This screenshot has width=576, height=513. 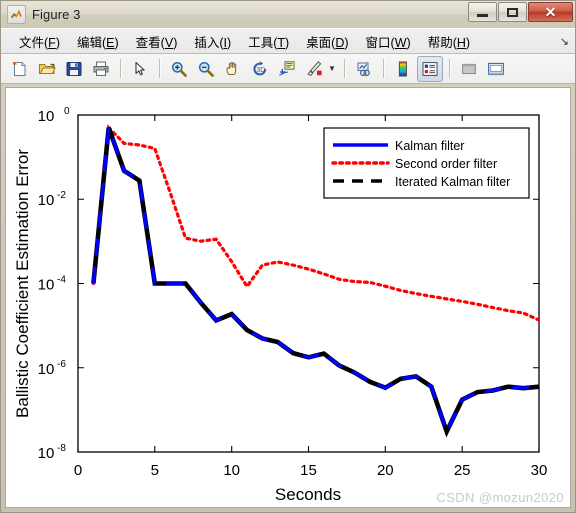 What do you see at coordinates (157, 41) in the screenshot?
I see `menu-view: 查看(V)` at bounding box center [157, 41].